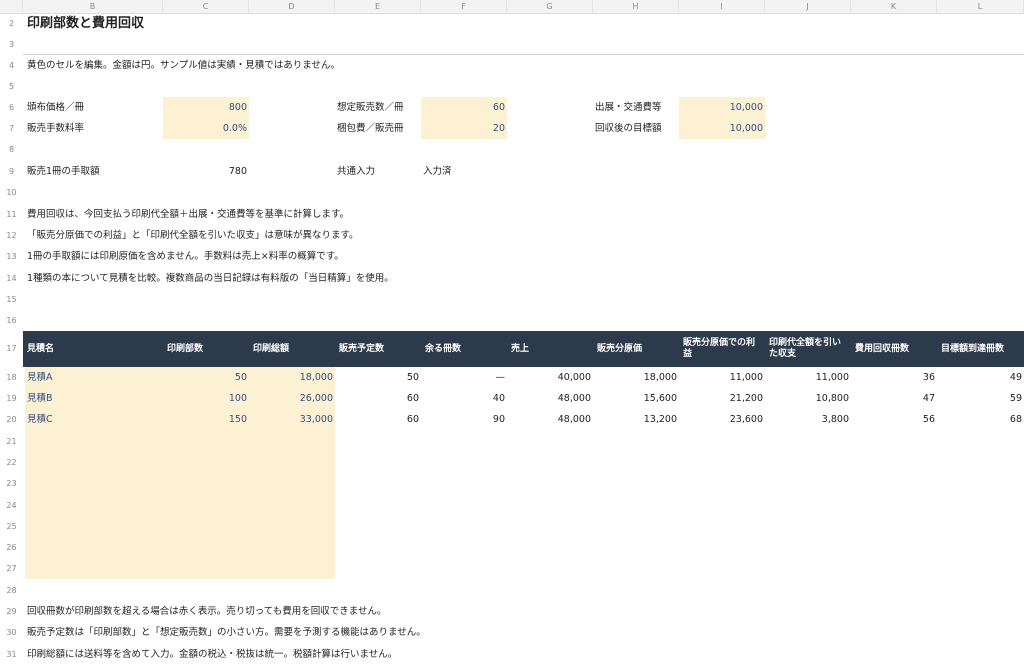 Image resolution: width=1024 pixels, height=665 pixels. I want to click on row-header-22: 22, so click(11, 462).